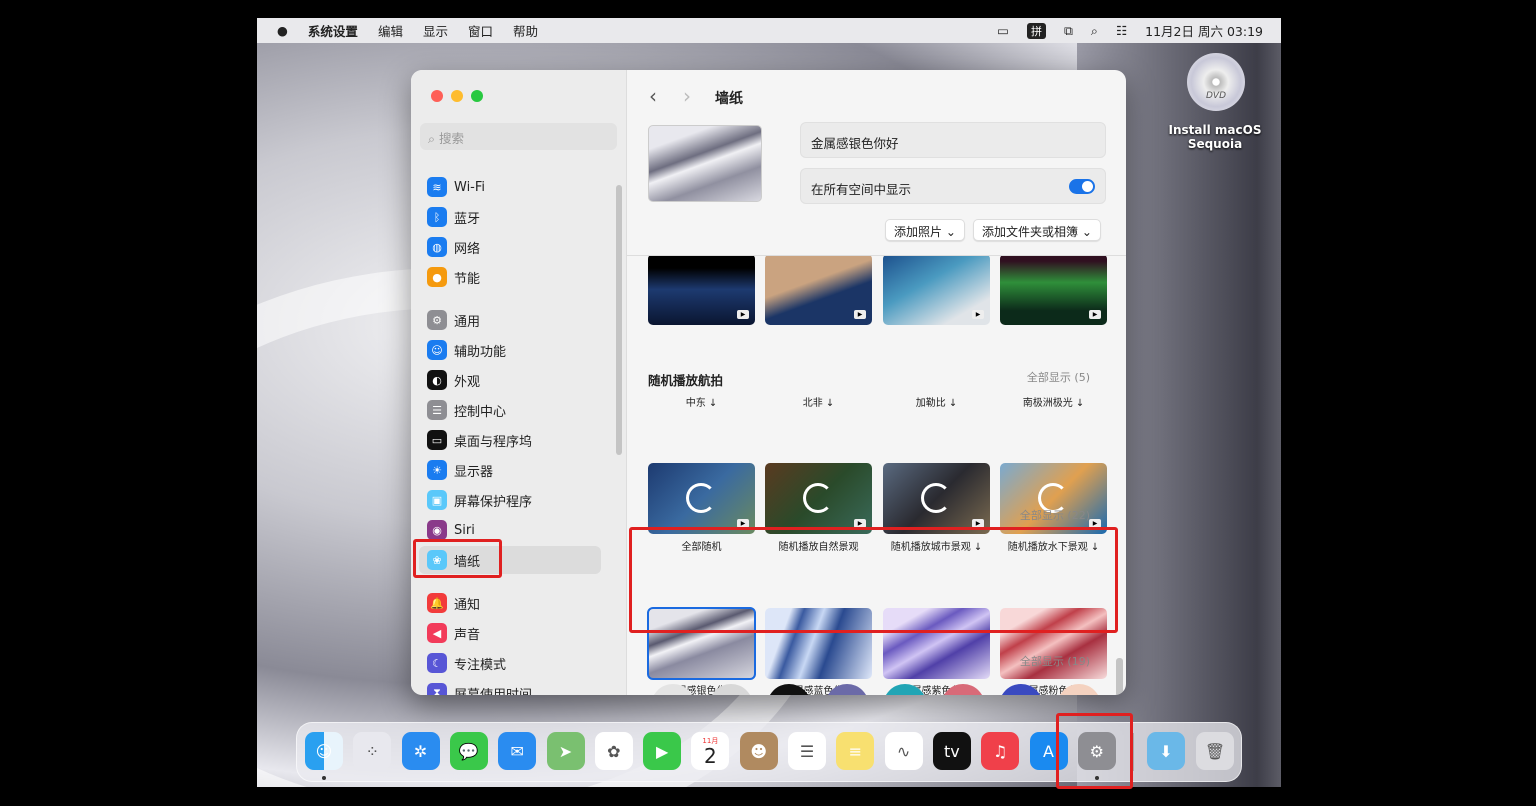 The height and width of the screenshot is (806, 1536). What do you see at coordinates (510, 440) in the screenshot?
I see `sidebar-item: ▭ 桌面与程序坞` at bounding box center [510, 440].